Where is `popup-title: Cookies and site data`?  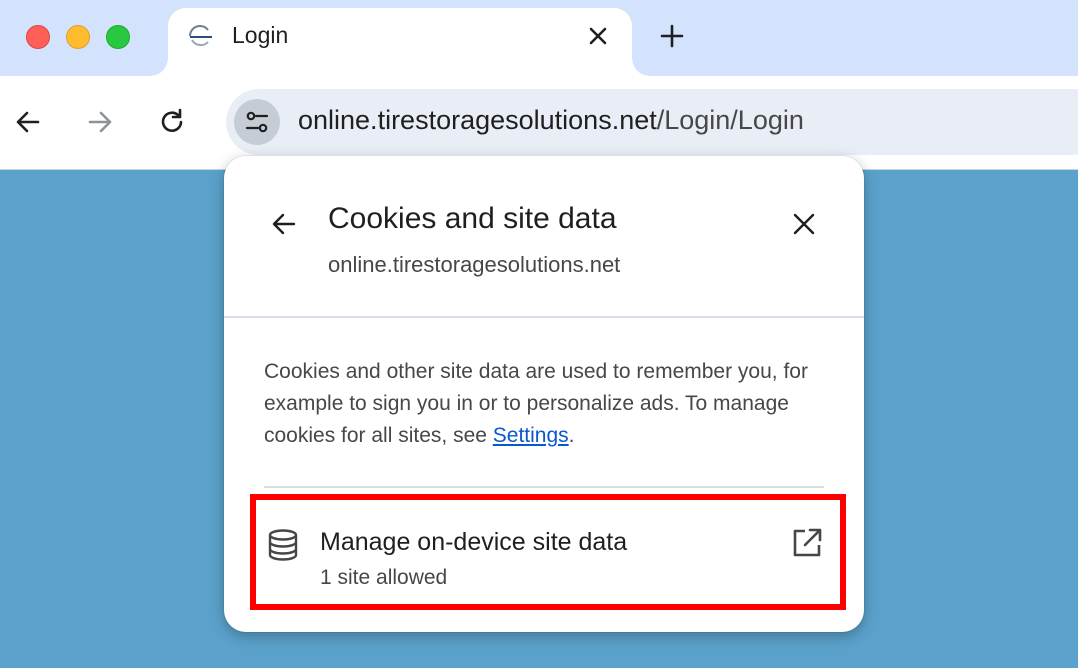
popup-title: Cookies and site data is located at coordinates (472, 218).